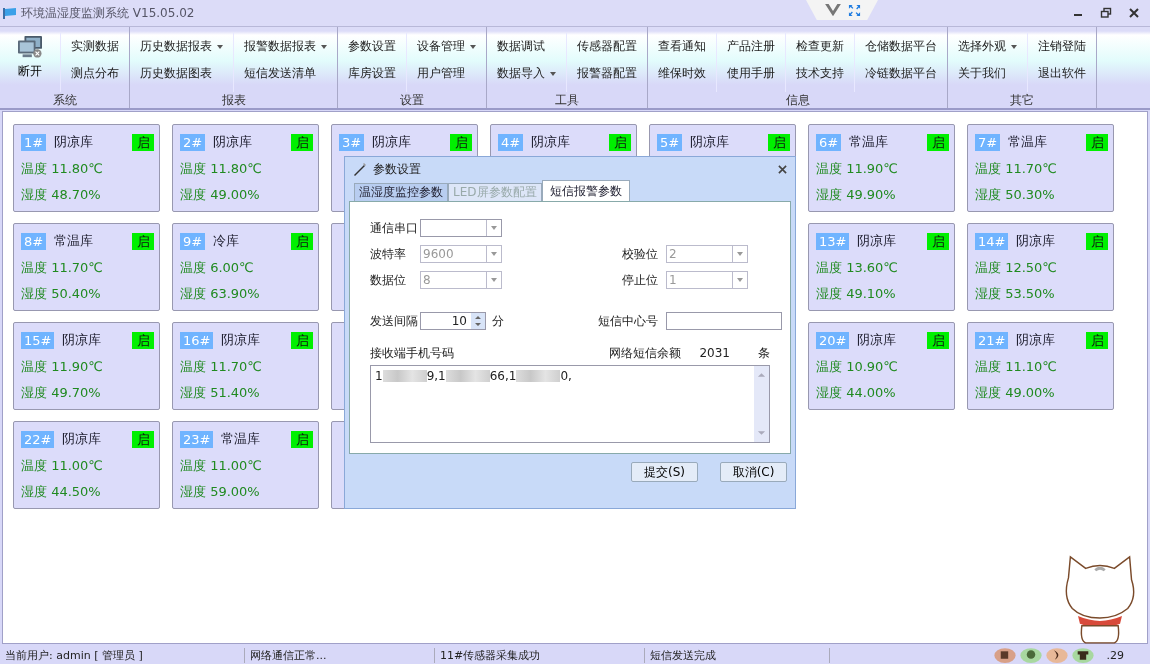 The height and width of the screenshot is (664, 1150). Describe the element at coordinates (220, 393) in the screenshot. I see `humidity-reading: 湿度 51.40%` at that location.